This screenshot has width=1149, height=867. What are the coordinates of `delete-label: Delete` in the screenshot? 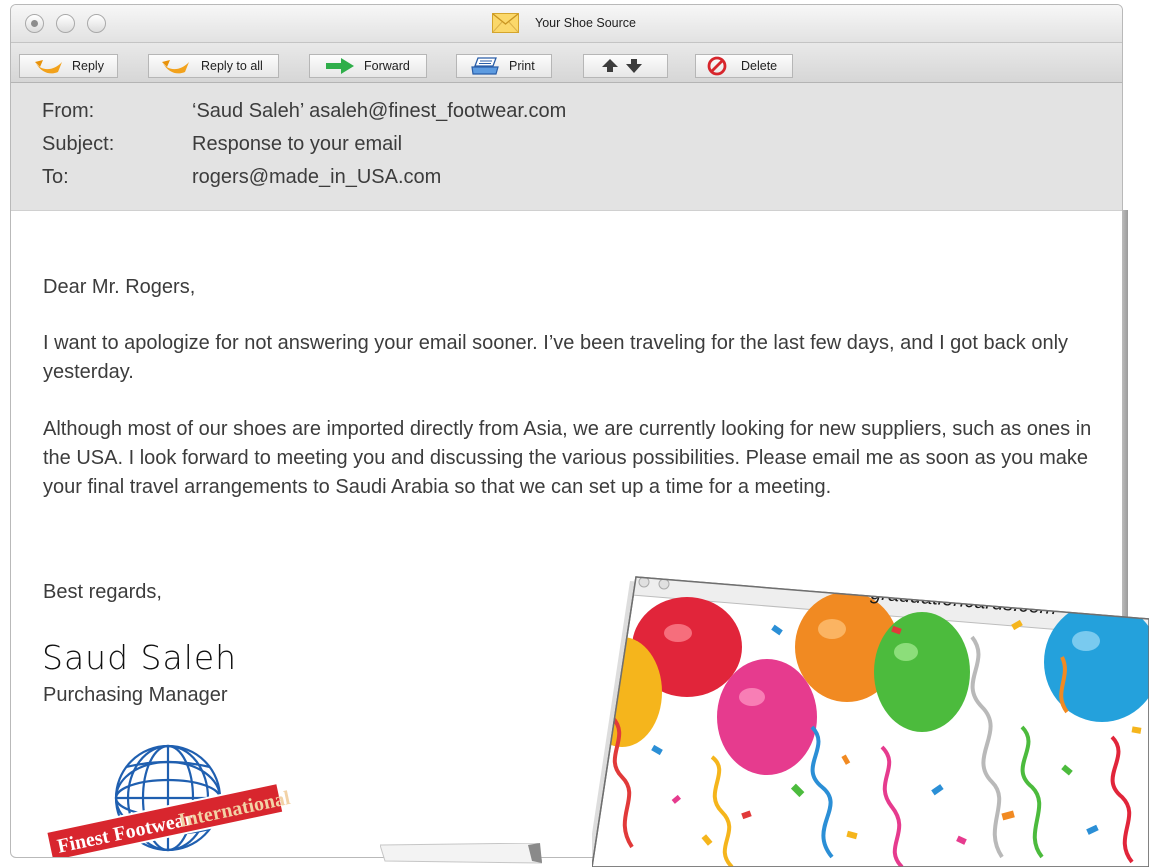 It's located at (759, 66).